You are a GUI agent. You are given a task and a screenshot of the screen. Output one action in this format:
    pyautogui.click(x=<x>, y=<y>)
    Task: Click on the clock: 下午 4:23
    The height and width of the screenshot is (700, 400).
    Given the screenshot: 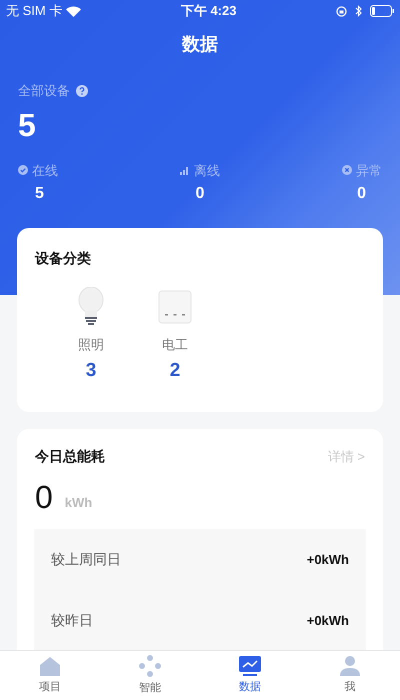 What is the action you would take?
    pyautogui.click(x=208, y=11)
    